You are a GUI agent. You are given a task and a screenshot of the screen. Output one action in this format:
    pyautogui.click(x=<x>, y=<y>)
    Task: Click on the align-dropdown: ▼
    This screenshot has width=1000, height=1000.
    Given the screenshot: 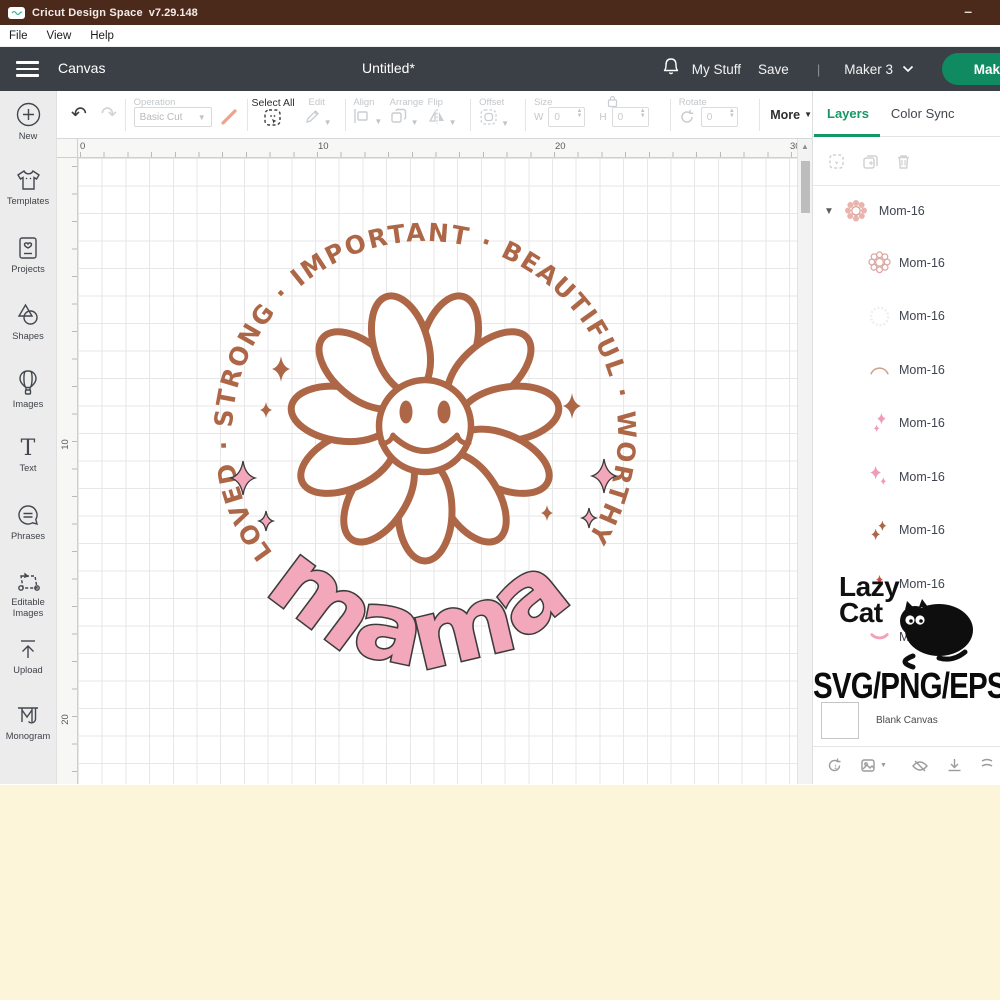 What is the action you would take?
    pyautogui.click(x=371, y=118)
    